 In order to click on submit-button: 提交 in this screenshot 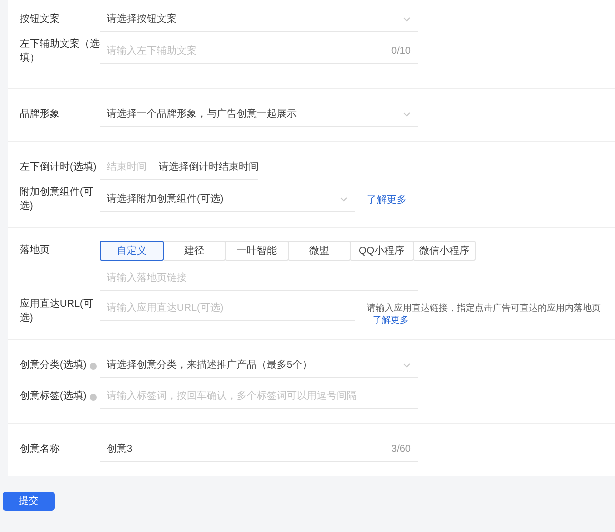, I will do `click(29, 501)`.